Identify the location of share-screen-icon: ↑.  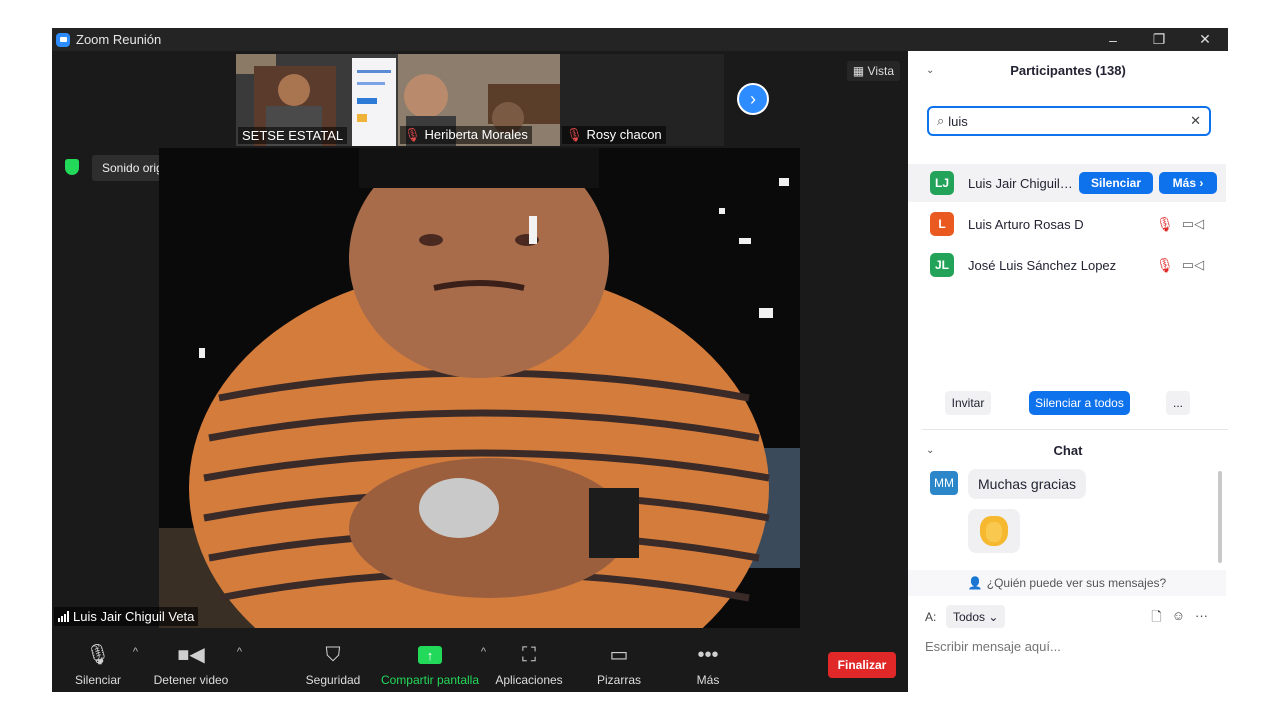
(430, 655).